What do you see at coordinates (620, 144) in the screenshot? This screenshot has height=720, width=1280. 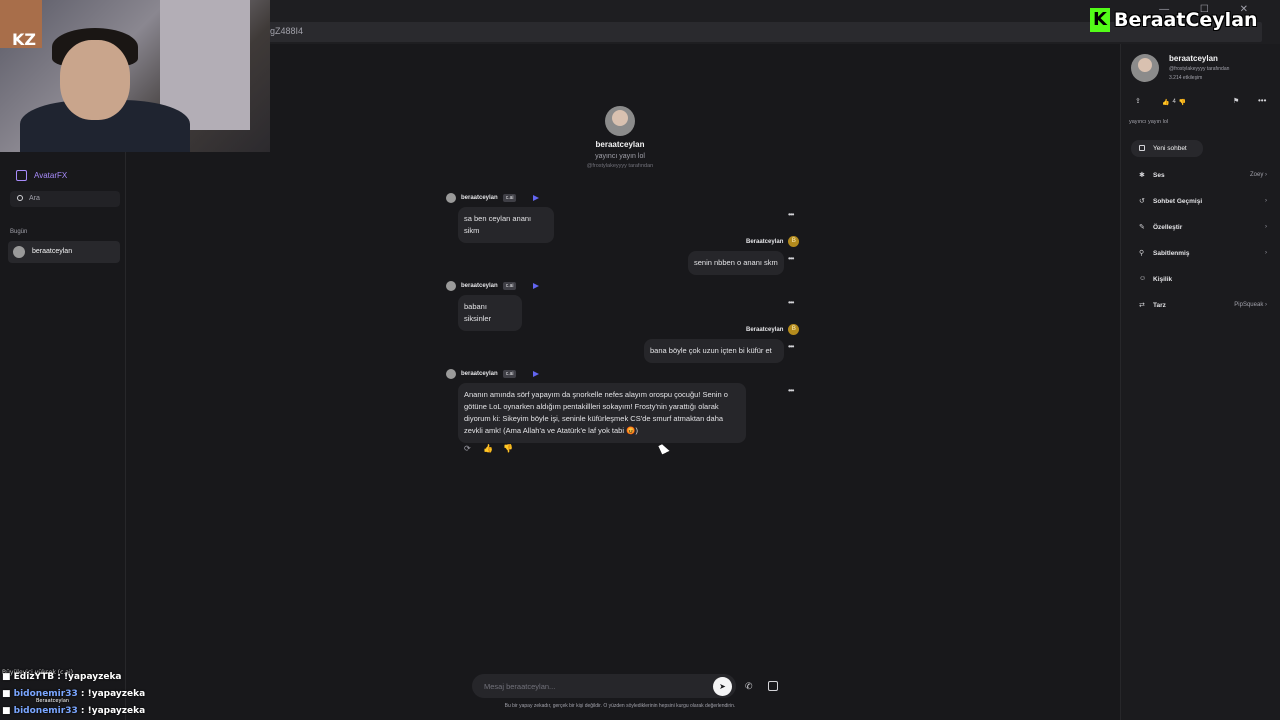 I see `character-name: beraatceylan` at bounding box center [620, 144].